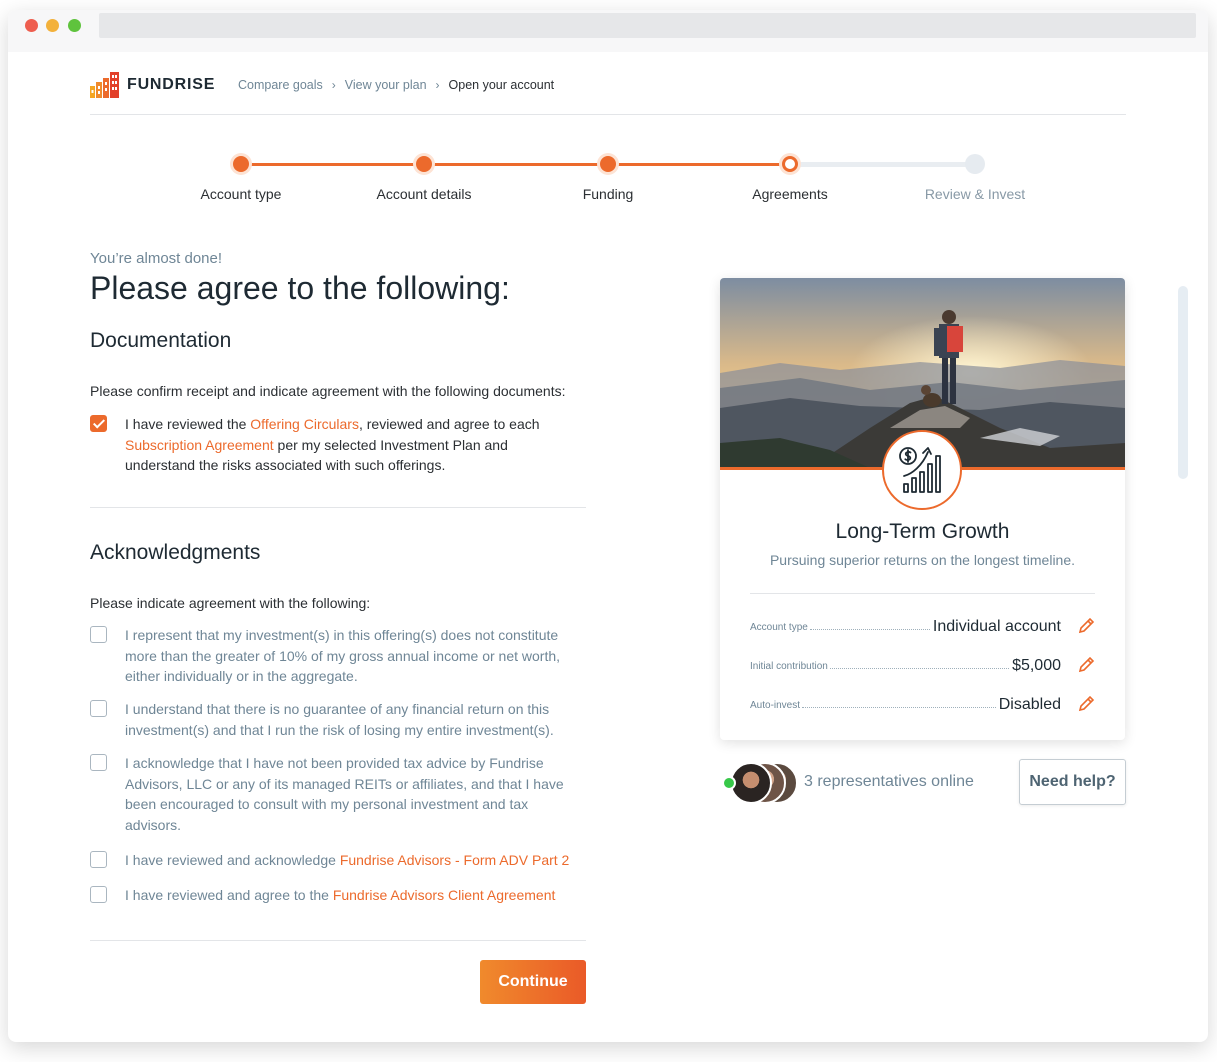  What do you see at coordinates (74, 25) in the screenshot?
I see `maximize-window-dot` at bounding box center [74, 25].